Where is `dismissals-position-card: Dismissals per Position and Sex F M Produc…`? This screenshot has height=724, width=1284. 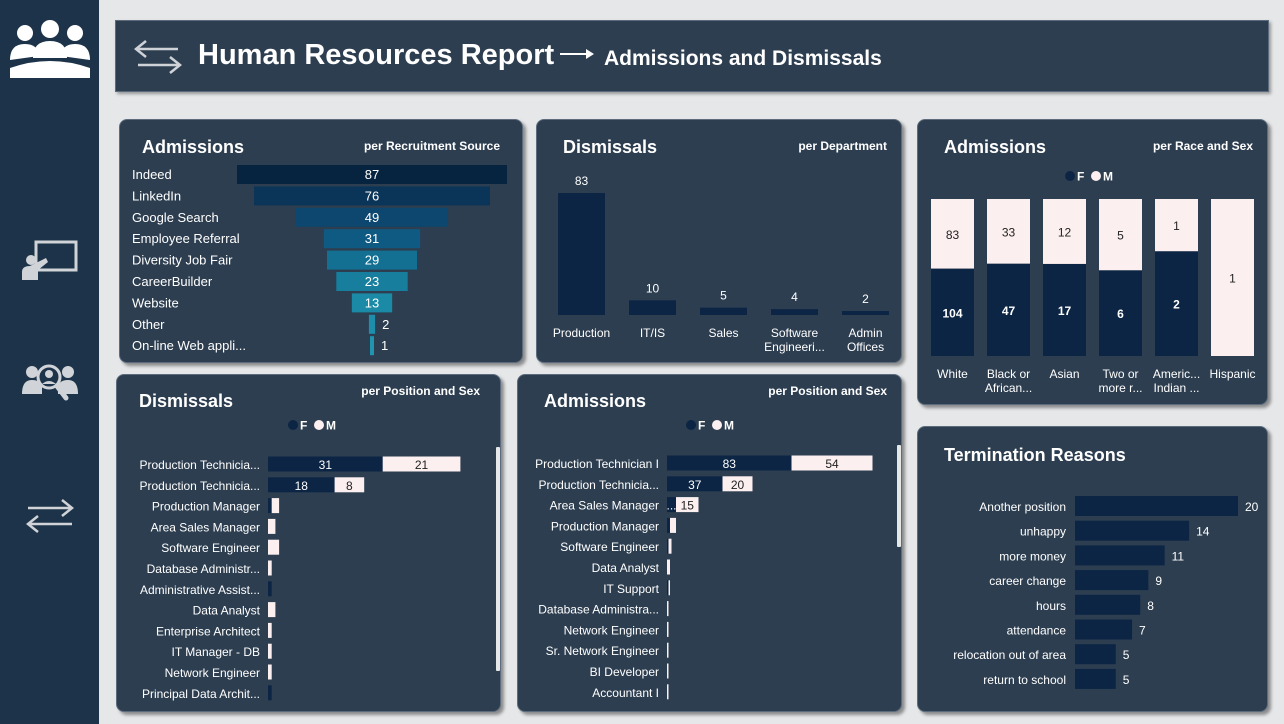
dismissals-position-card: Dismissals per Position and Sex F M Produc… is located at coordinates (308, 543).